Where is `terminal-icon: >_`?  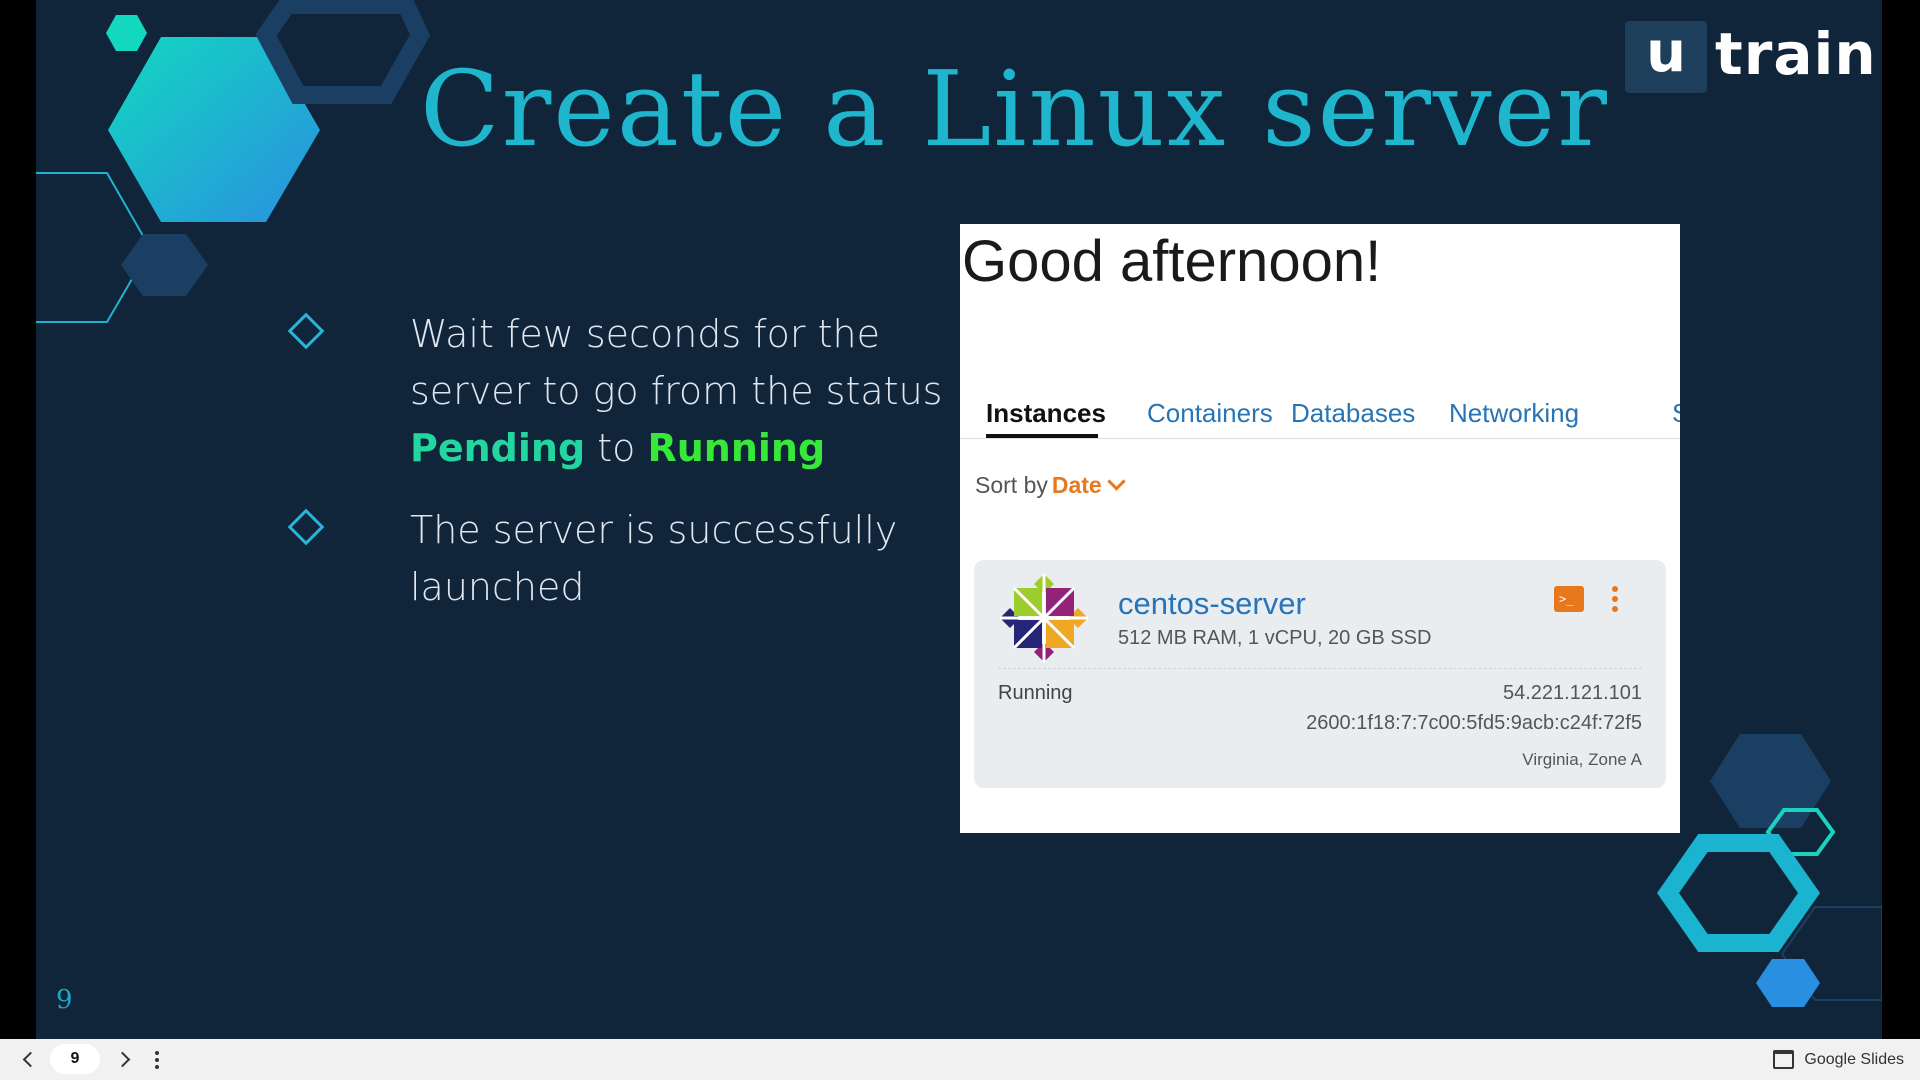
terminal-icon: >_ is located at coordinates (1569, 599).